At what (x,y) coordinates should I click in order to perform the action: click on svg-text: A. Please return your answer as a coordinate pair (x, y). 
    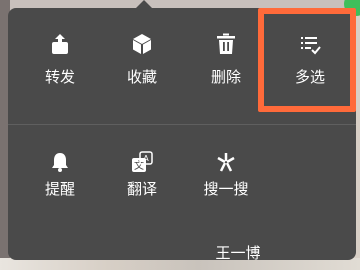
    Looking at the image, I should click on (146, 158).